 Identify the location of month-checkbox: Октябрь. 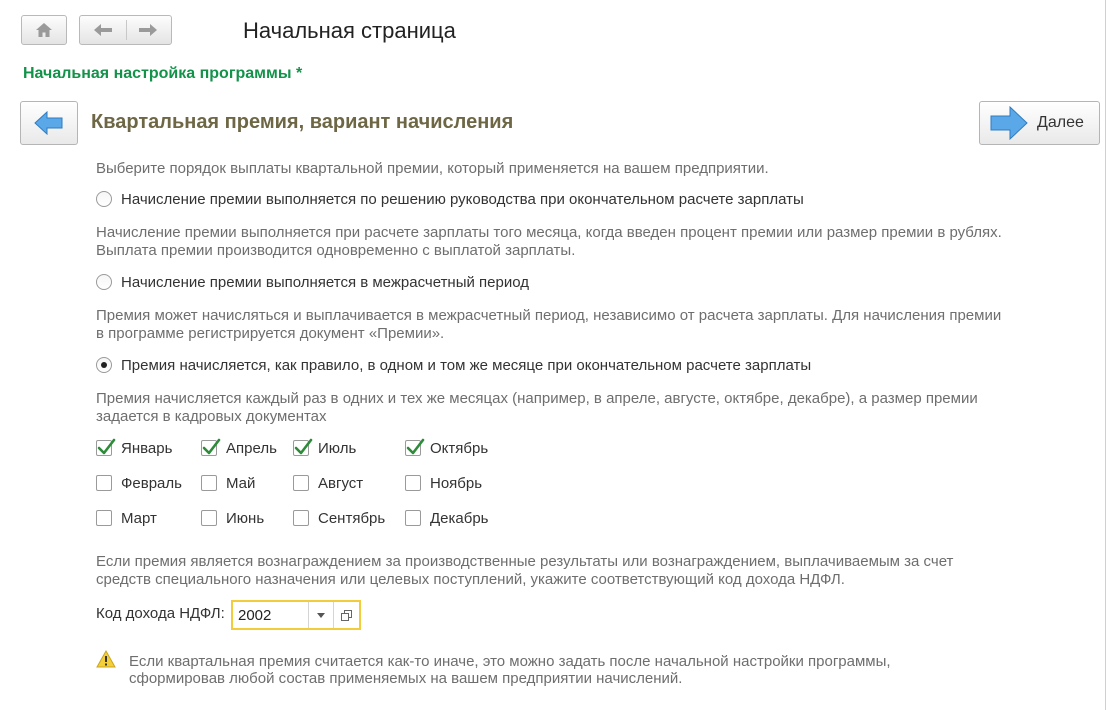
(446, 448).